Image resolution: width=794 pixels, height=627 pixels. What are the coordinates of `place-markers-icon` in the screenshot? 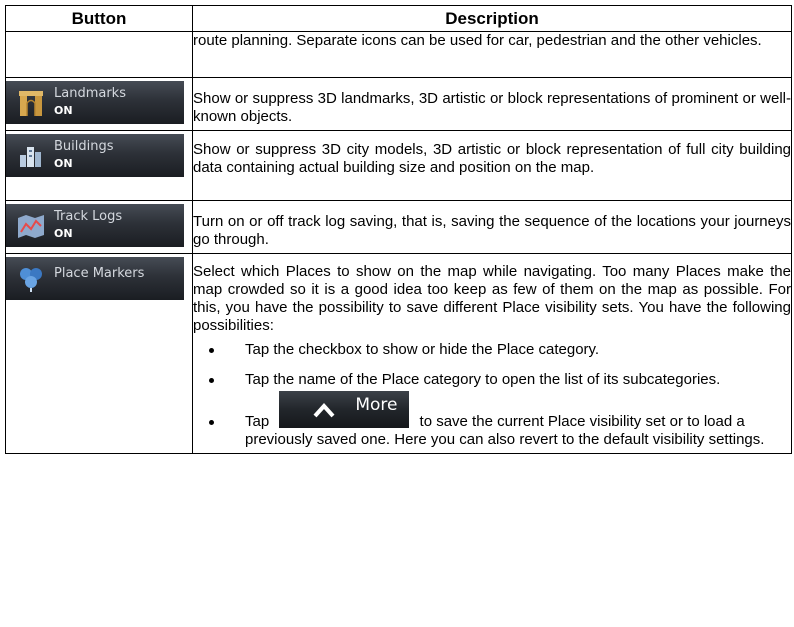 It's located at (31, 279).